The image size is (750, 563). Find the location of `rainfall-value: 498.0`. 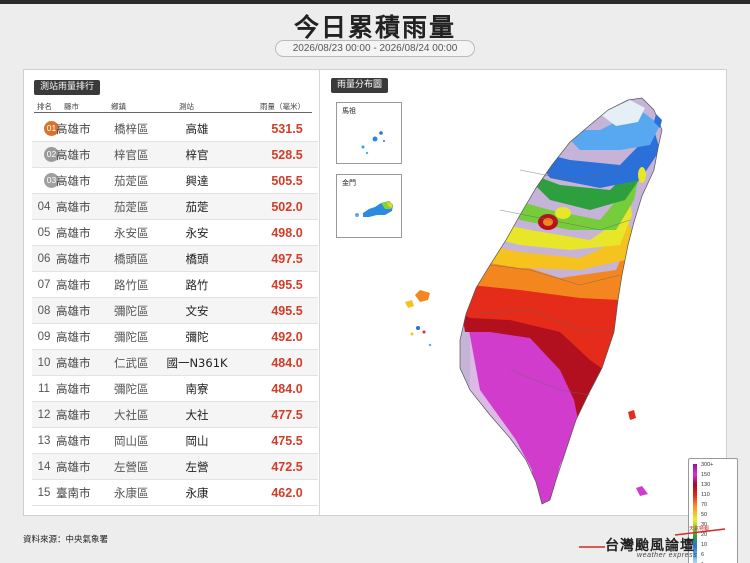

rainfall-value: 498.0 is located at coordinates (287, 233).